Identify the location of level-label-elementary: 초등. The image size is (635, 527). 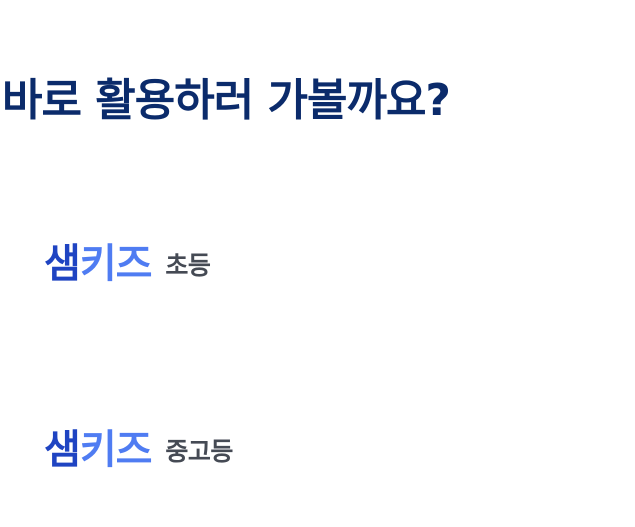
(188, 265).